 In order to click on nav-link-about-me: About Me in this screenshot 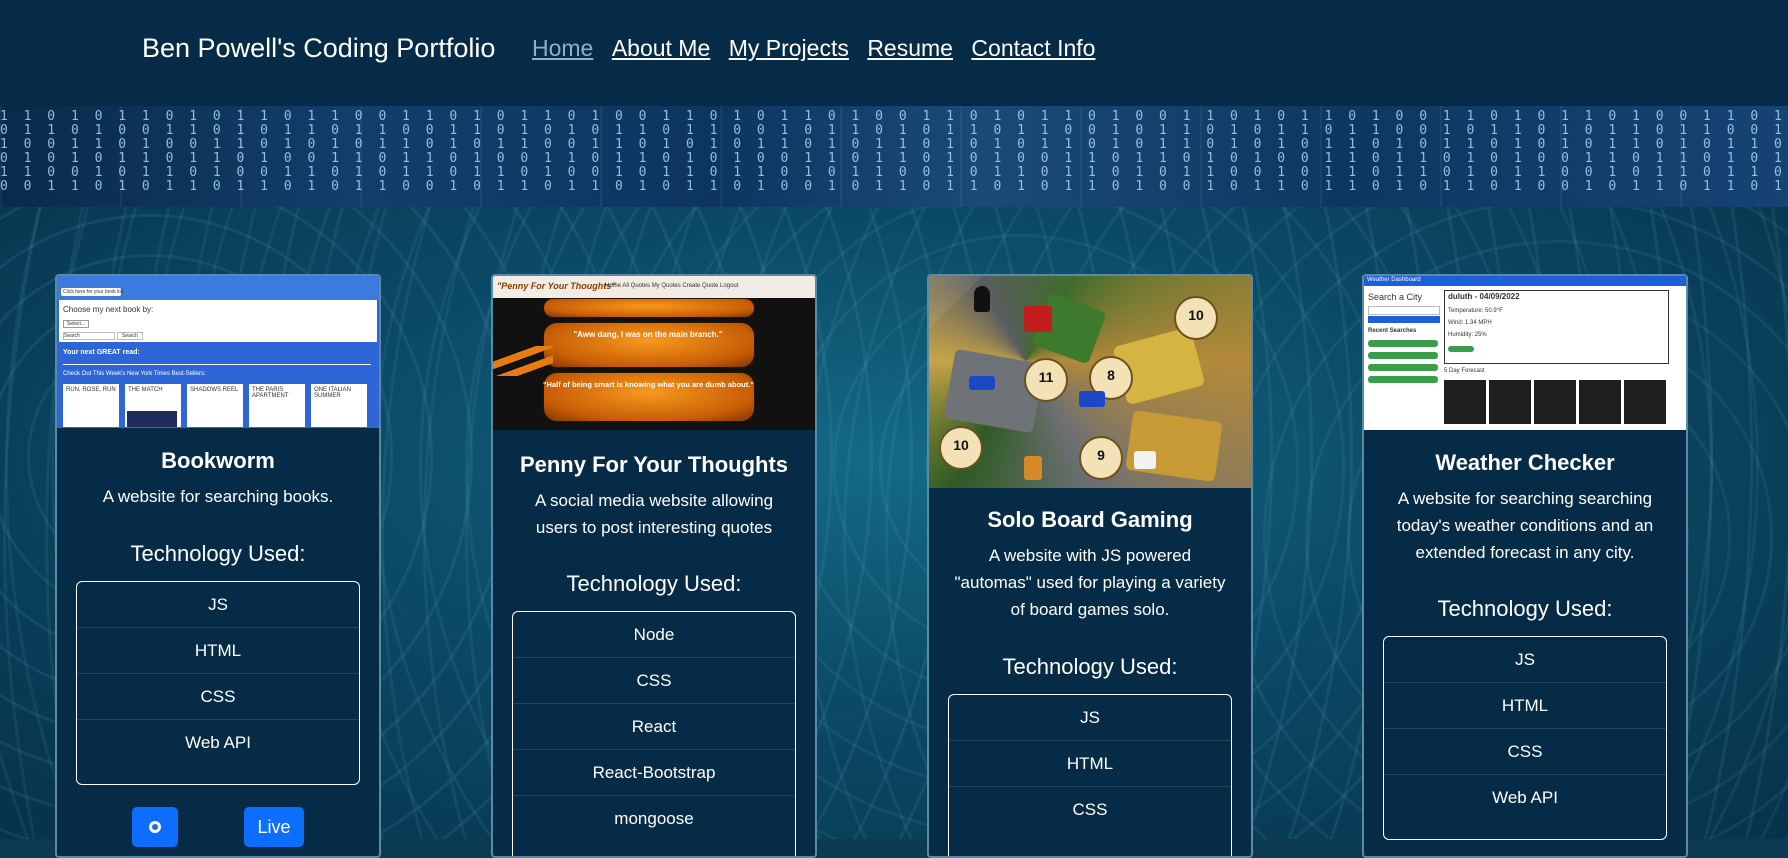, I will do `click(661, 48)`.